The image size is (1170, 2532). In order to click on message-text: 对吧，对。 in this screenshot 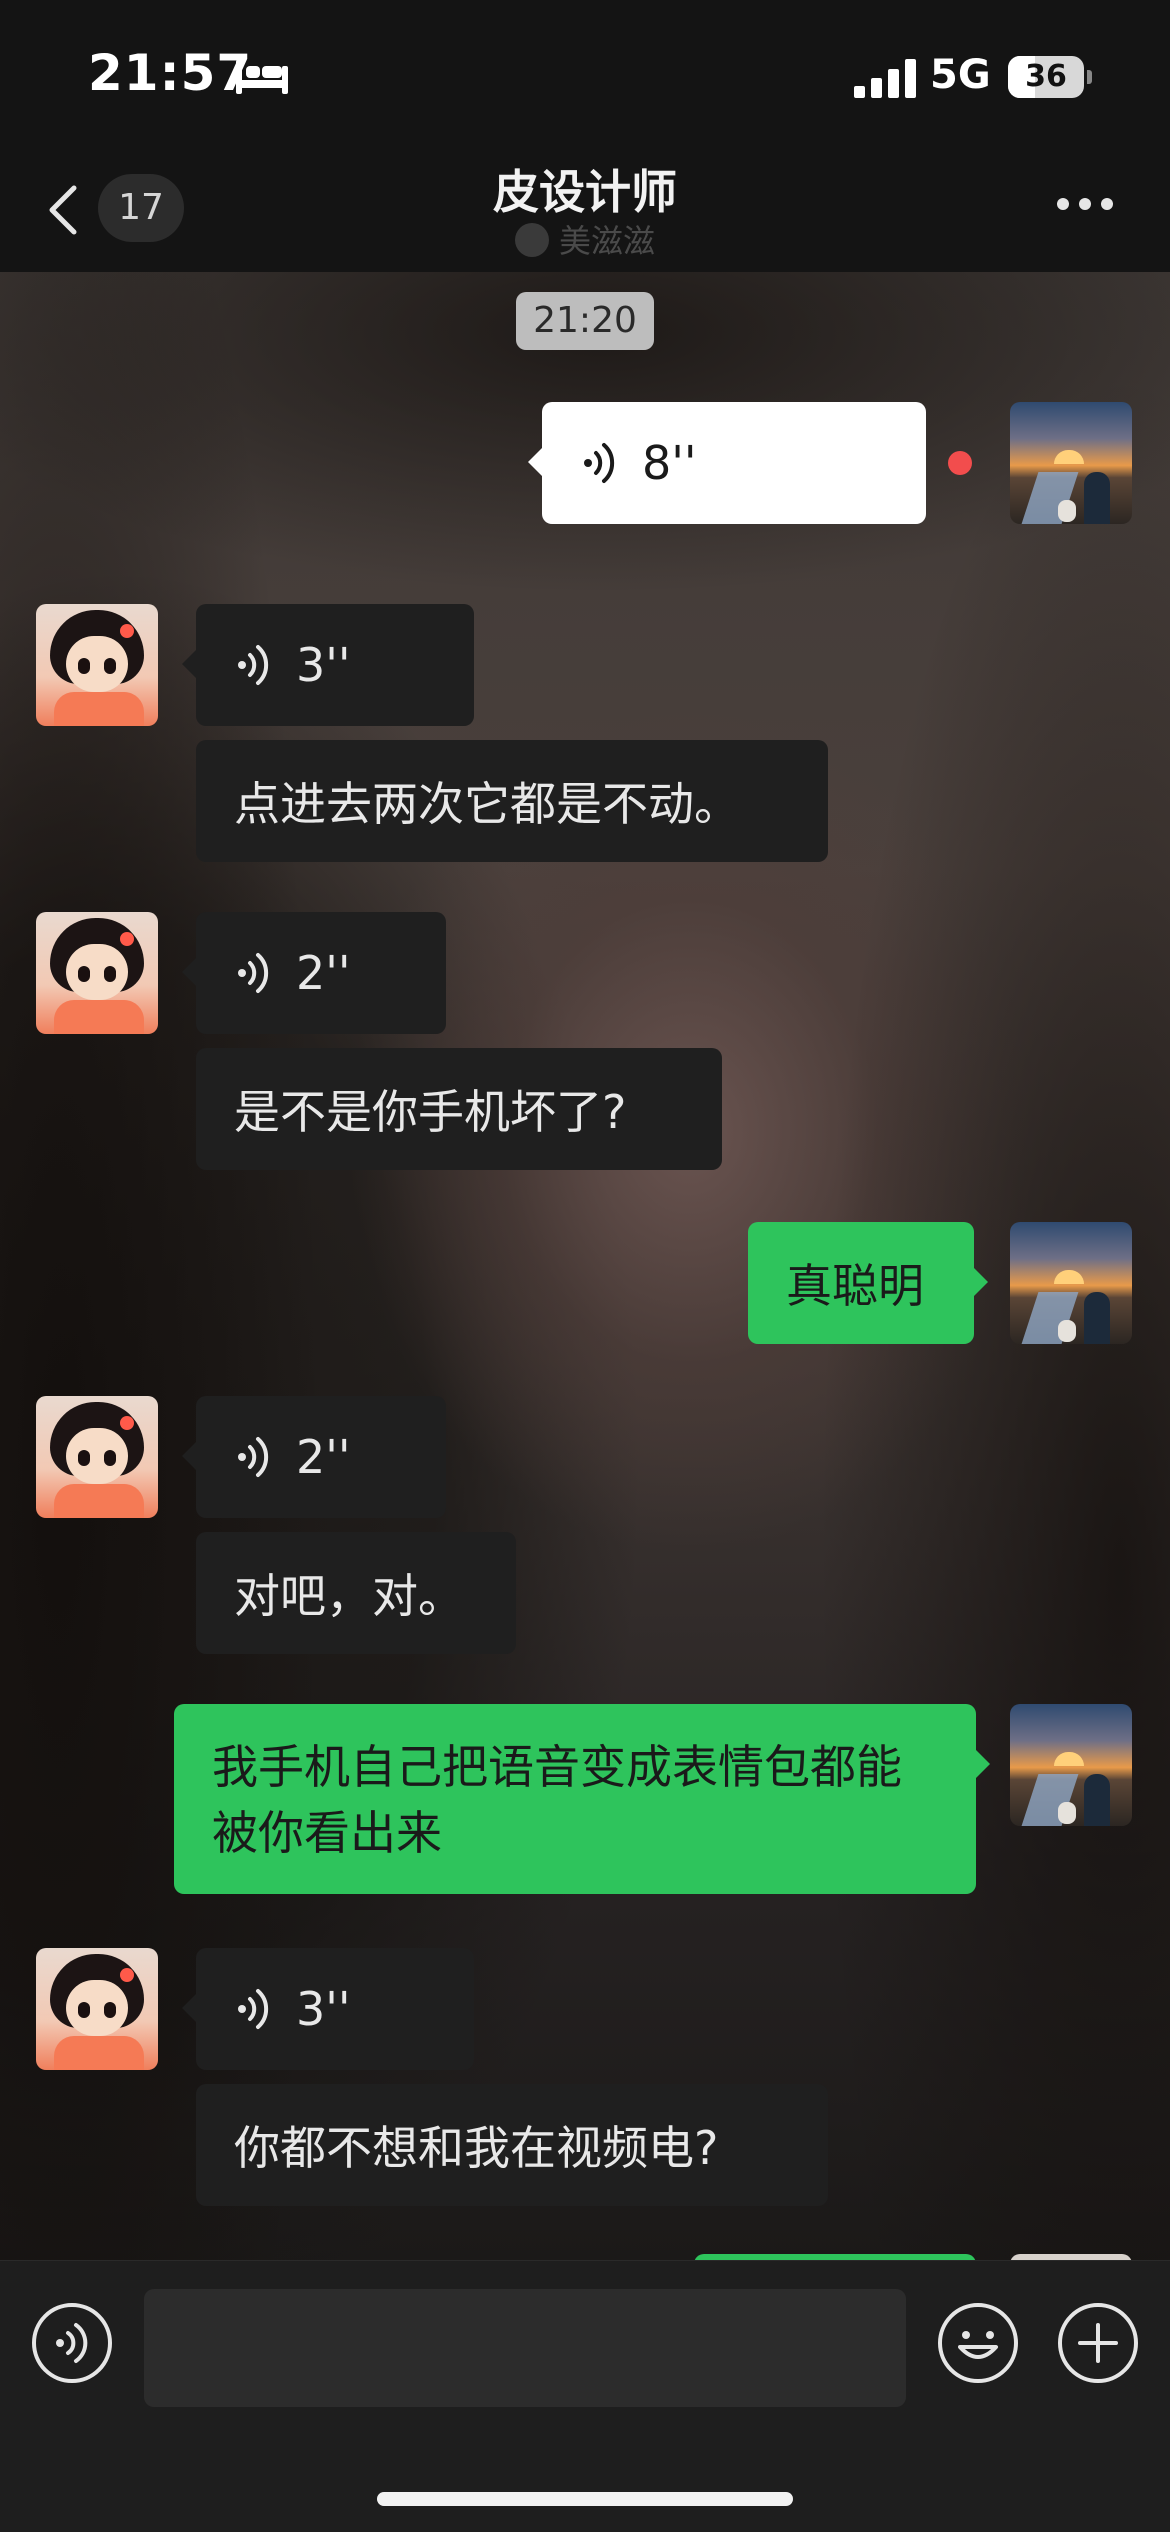, I will do `click(349, 1596)`.